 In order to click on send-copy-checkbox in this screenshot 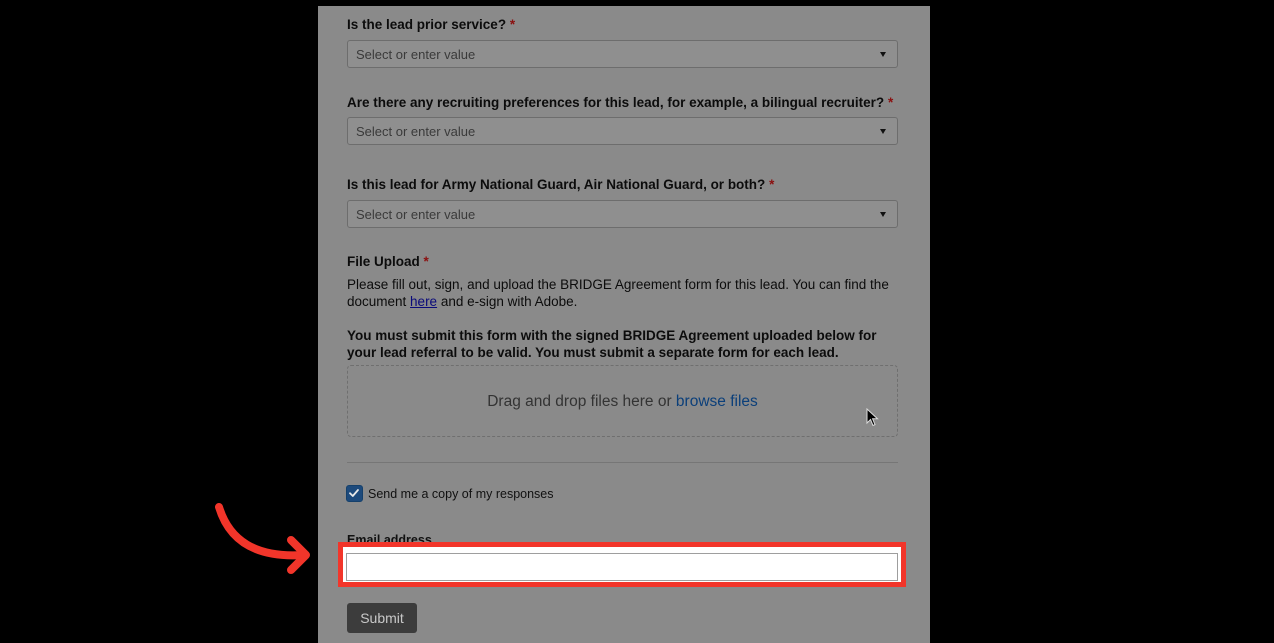, I will do `click(354, 493)`.